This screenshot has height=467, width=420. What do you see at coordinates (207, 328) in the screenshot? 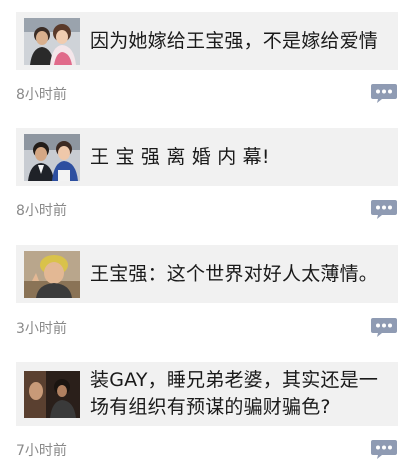
I see `article-meta: 3小时前` at bounding box center [207, 328].